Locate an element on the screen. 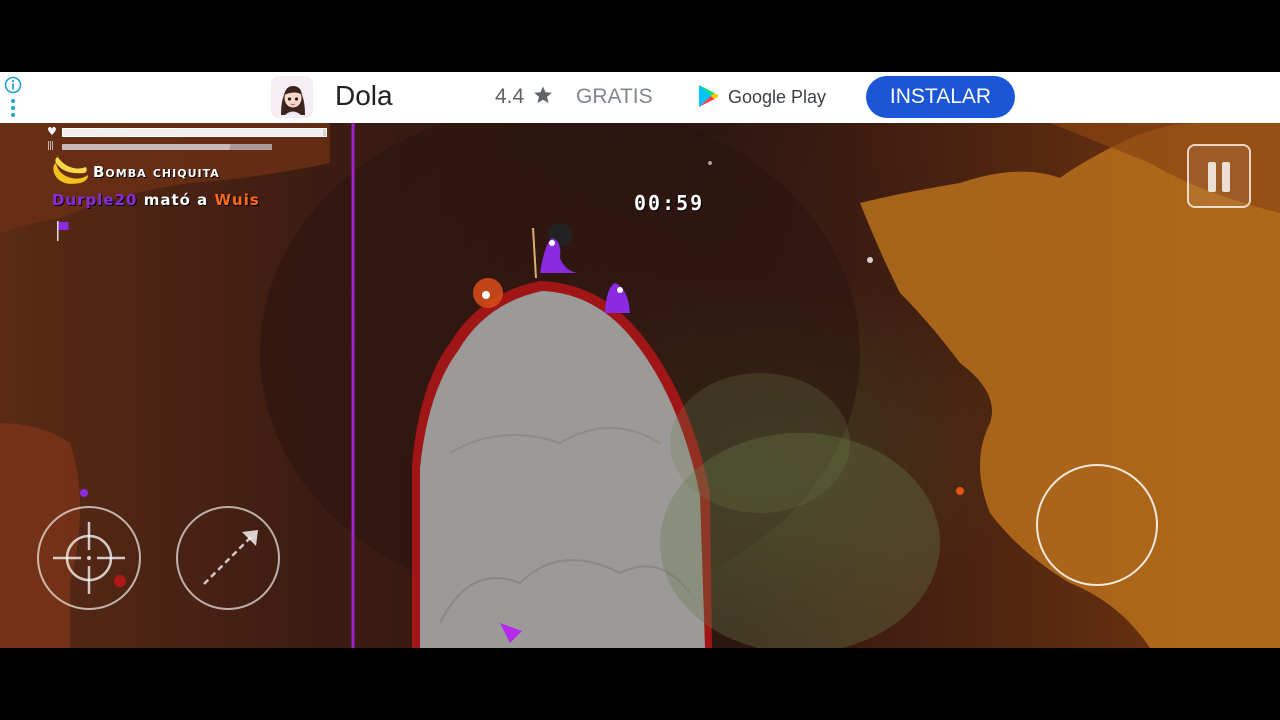 This screenshot has width=1280, height=720. fire-button is located at coordinates (228, 558).